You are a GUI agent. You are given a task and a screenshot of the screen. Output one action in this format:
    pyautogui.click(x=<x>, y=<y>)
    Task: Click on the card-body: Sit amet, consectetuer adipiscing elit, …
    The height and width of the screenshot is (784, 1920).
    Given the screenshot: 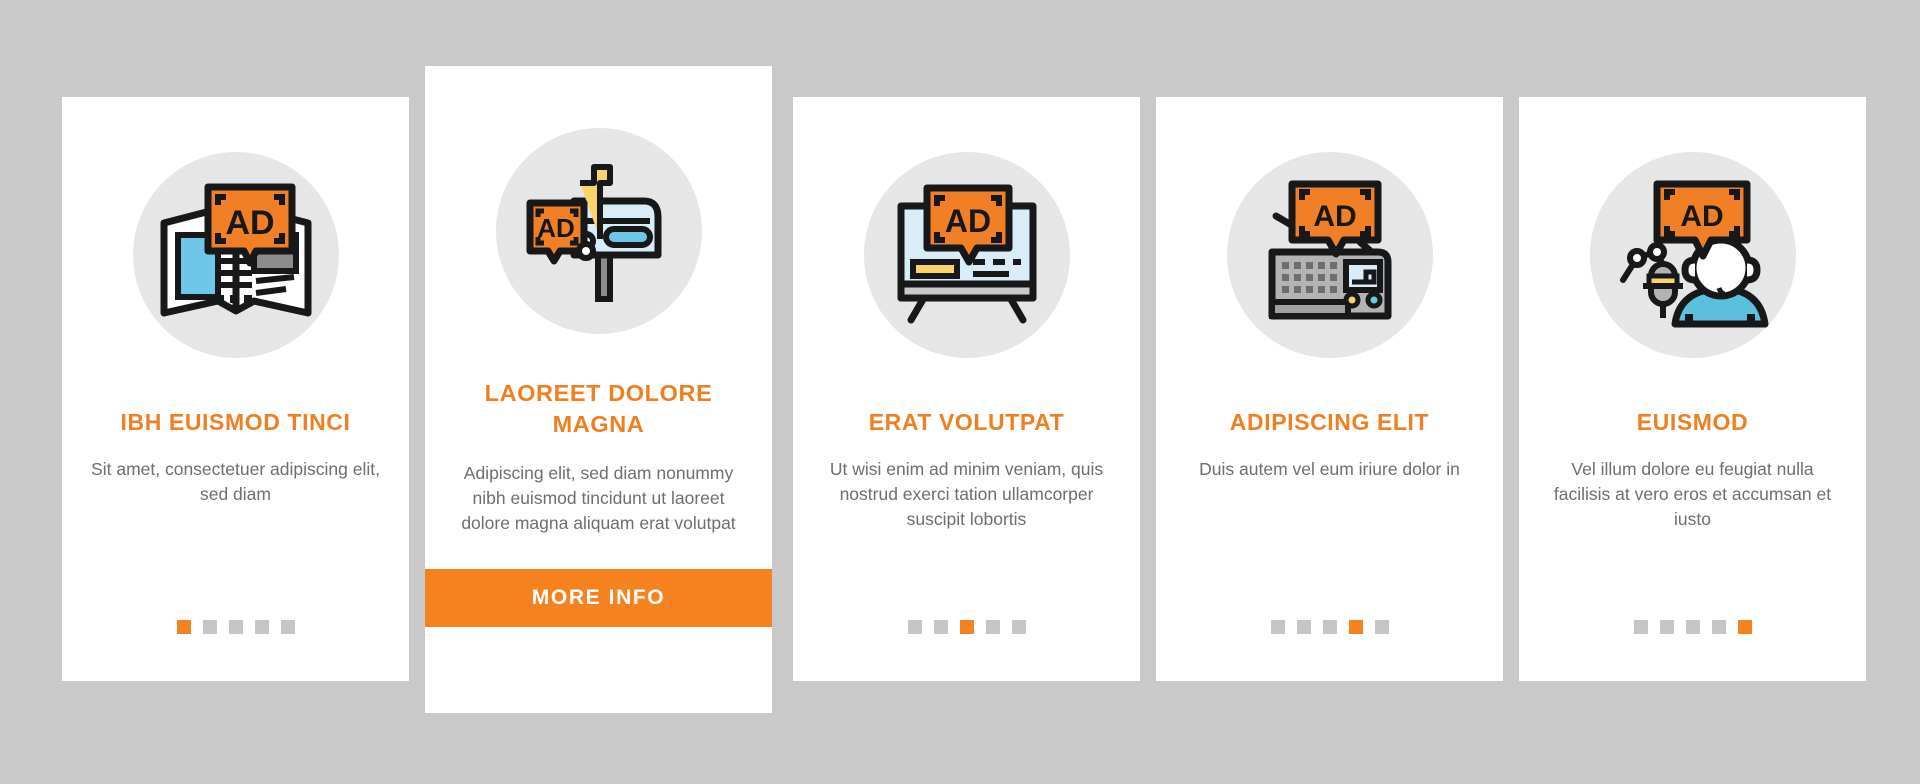 What is the action you would take?
    pyautogui.click(x=235, y=482)
    